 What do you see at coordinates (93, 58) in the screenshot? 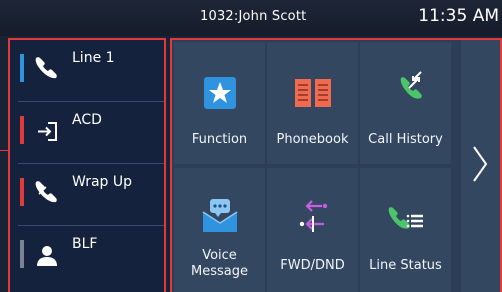
I see `account-key-label: Line 1` at bounding box center [93, 58].